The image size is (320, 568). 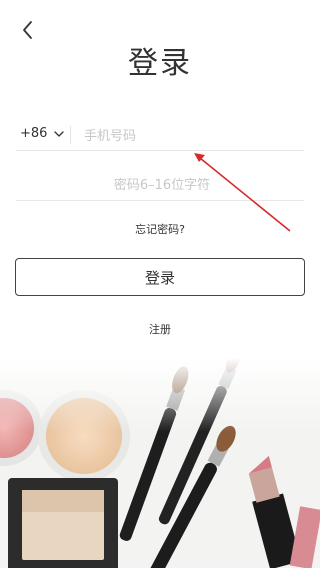 I want to click on login-button: 登录, so click(x=160, y=277).